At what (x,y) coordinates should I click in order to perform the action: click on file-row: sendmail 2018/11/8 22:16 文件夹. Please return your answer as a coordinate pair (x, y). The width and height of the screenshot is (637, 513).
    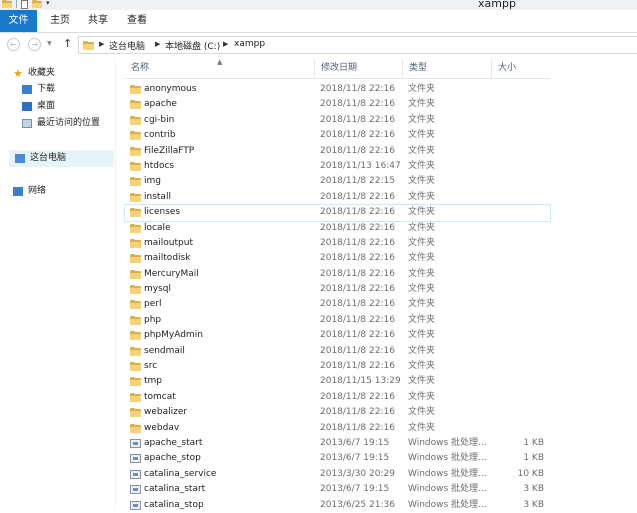
    Looking at the image, I should click on (337, 351).